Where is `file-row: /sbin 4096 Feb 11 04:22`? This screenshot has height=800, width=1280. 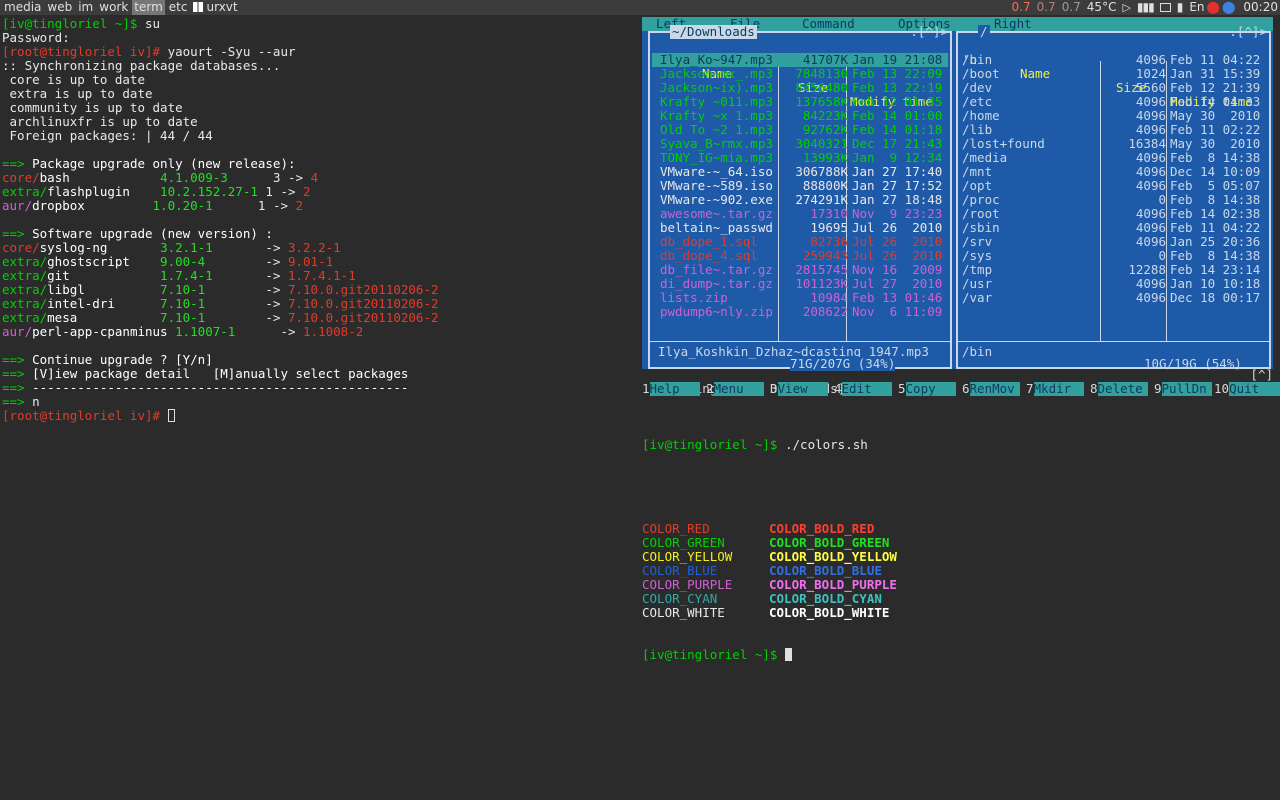 file-row: /sbin 4096 Feb 11 04:22 is located at coordinates (1113, 228).